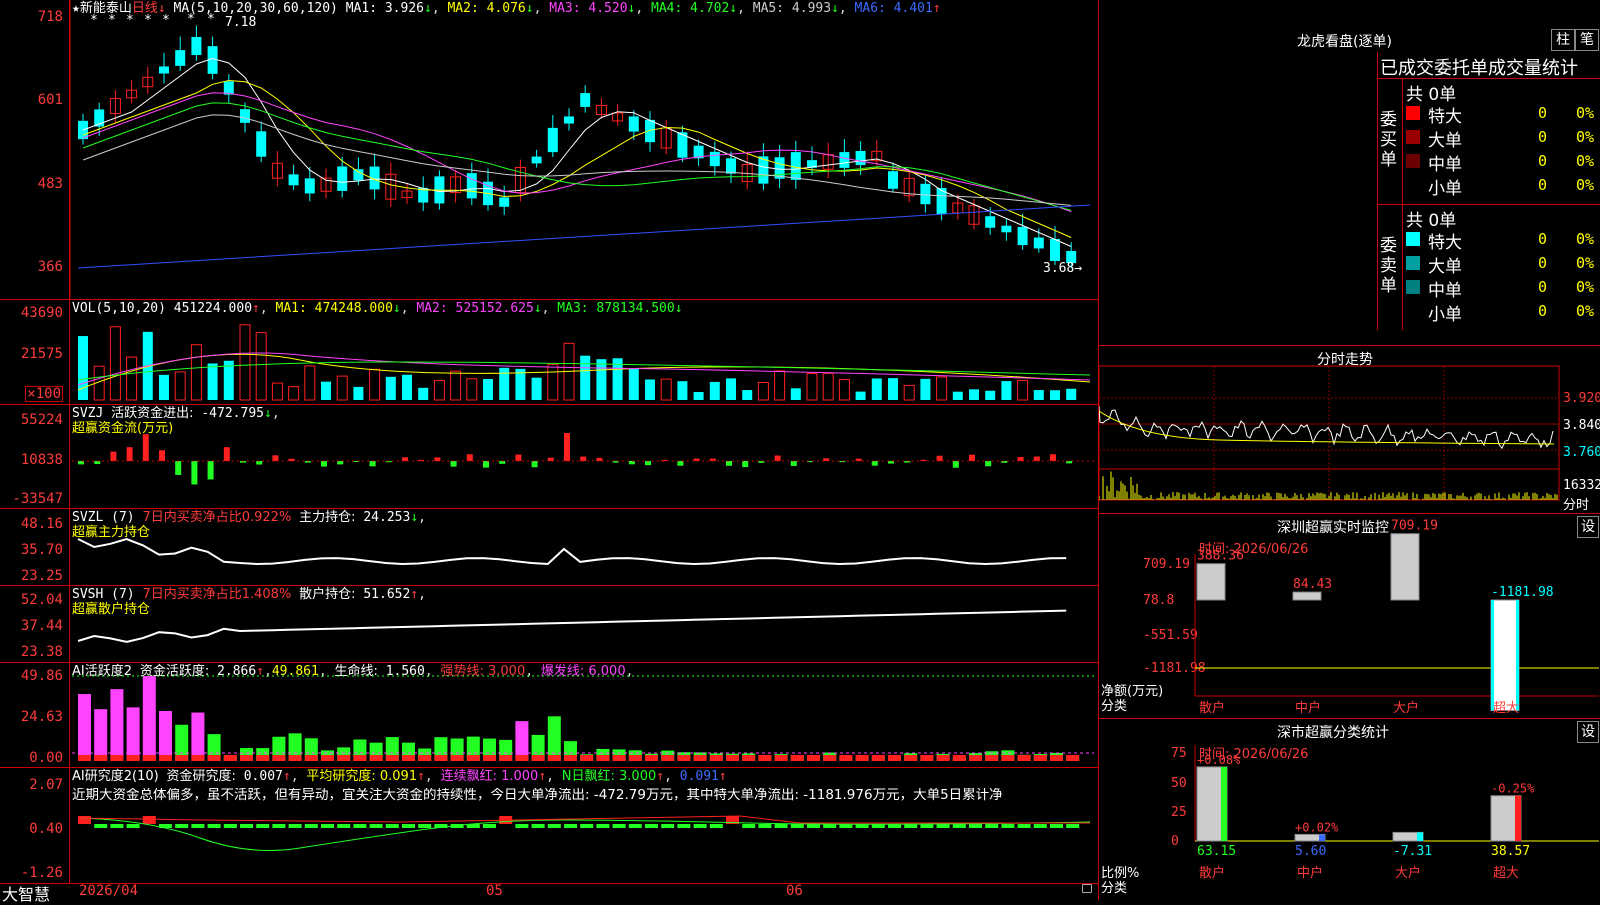 This screenshot has height=905, width=1600. I want to click on intraday-chart, so click(1349, 430).